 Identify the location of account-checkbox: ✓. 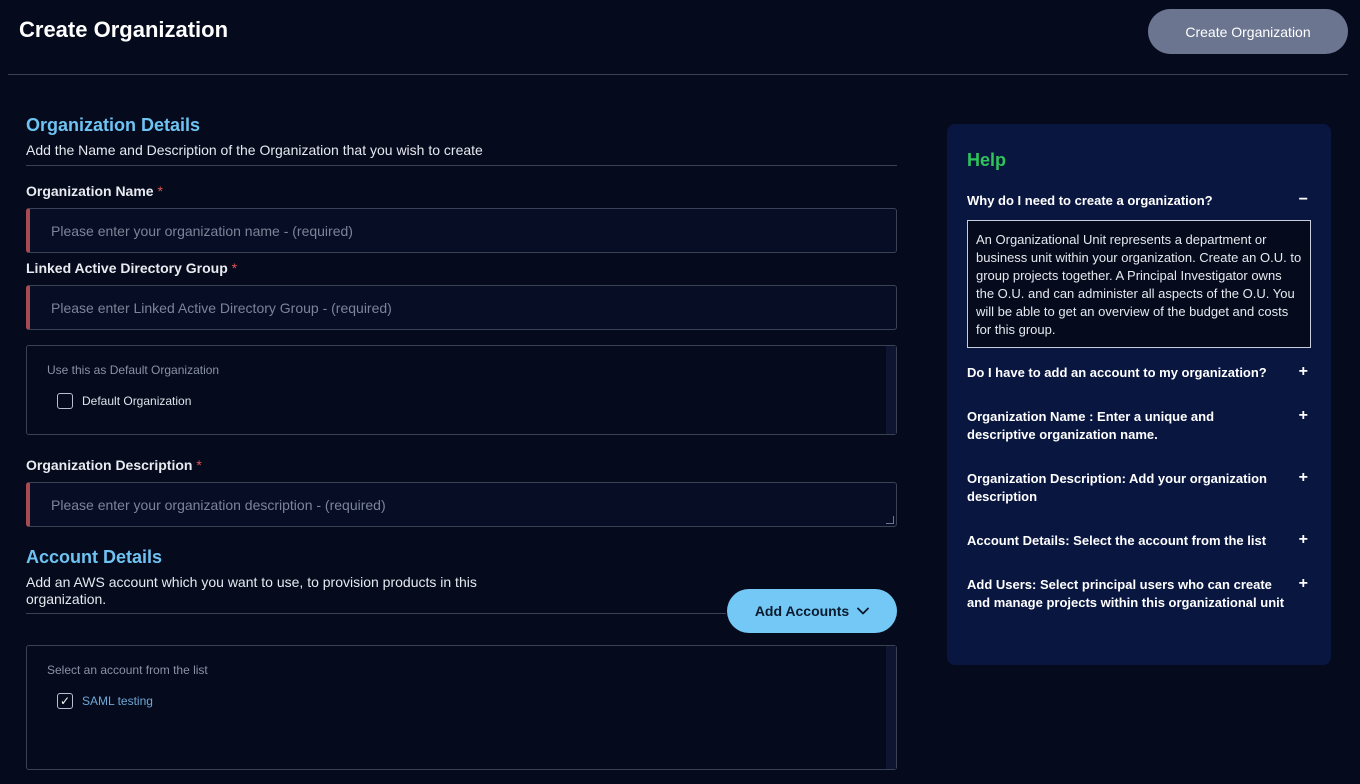
(65, 701).